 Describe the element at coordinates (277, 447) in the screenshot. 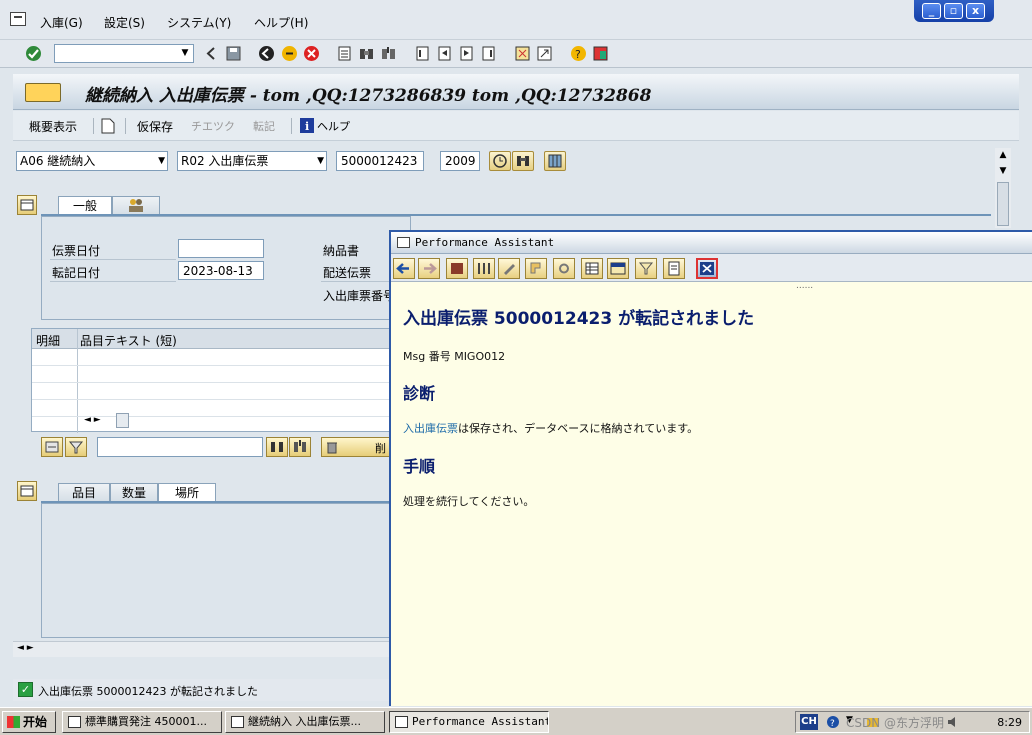

I see `item-find-button` at that location.